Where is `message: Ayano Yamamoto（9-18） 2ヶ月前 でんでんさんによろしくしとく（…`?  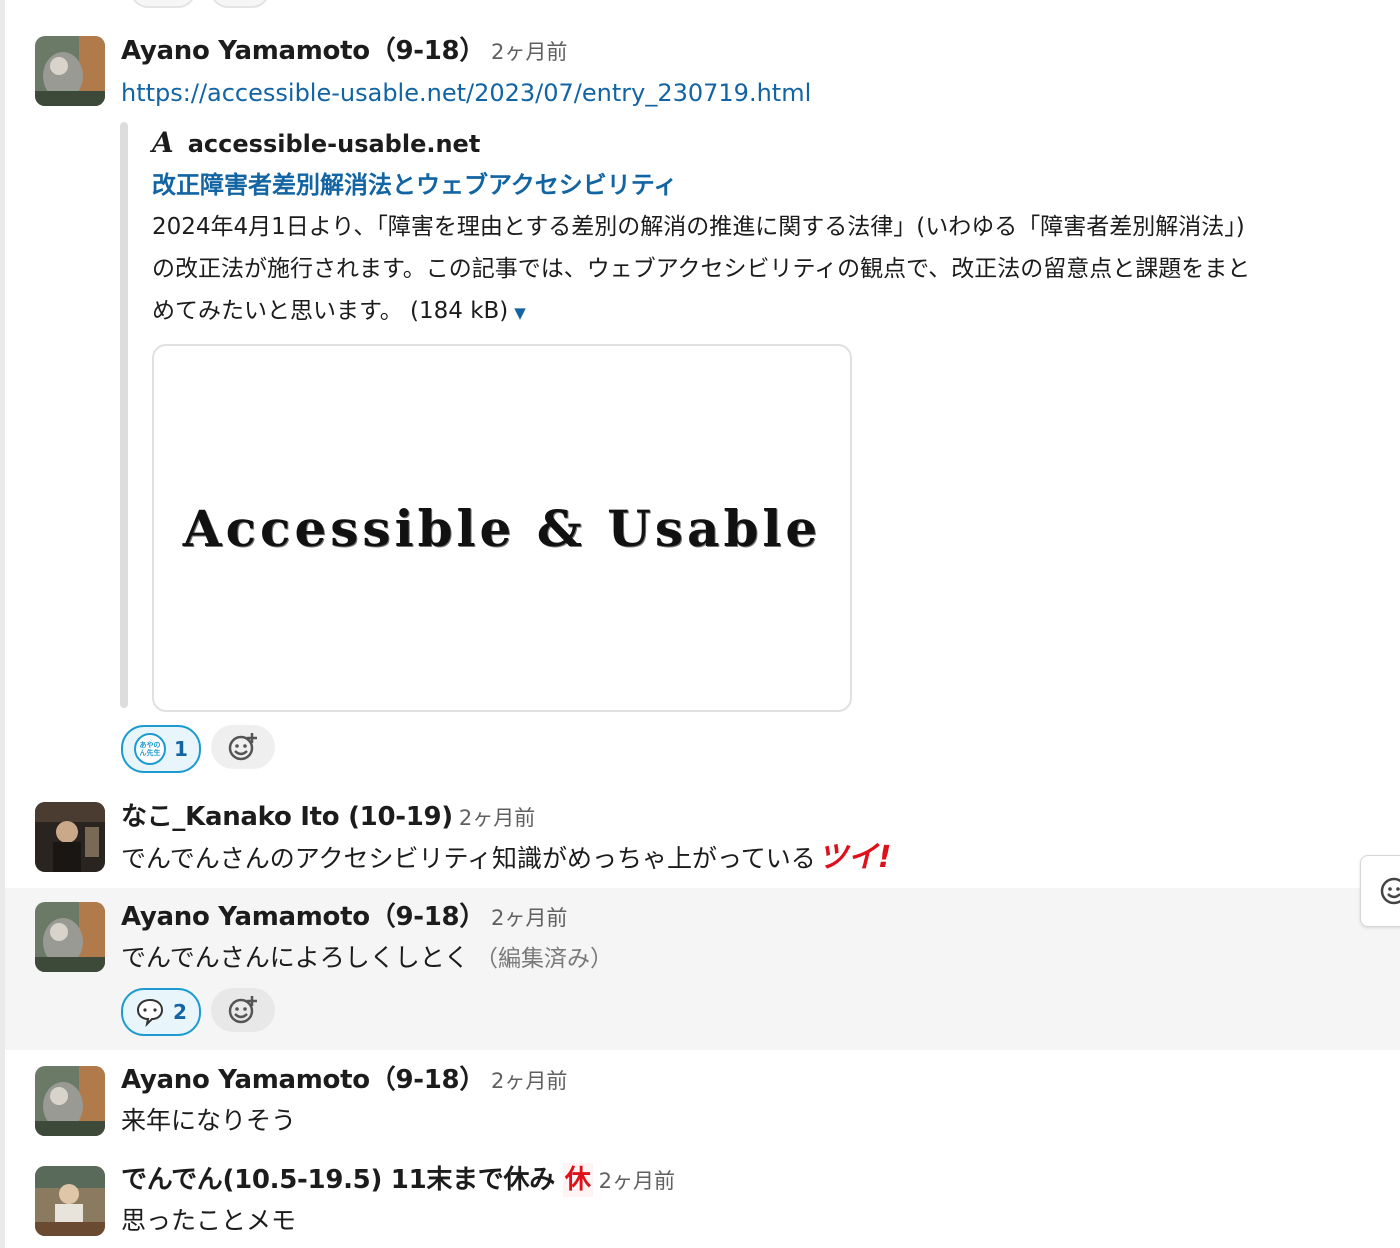 message: Ayano Yamamoto（9-18） 2ヶ月前 でんでんさんによろしくしとく（… is located at coordinates (702, 969).